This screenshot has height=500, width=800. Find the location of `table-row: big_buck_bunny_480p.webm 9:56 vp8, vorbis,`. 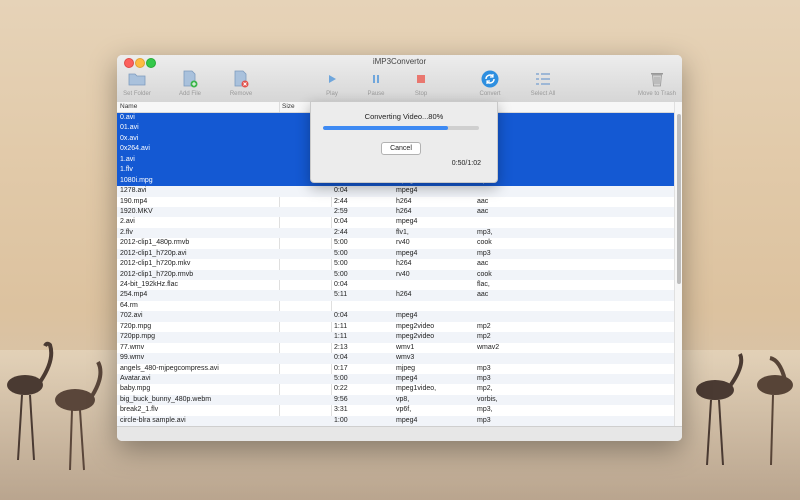

table-row: big_buck_bunny_480p.webm 9:56 vp8, vorbis, is located at coordinates (395, 400).